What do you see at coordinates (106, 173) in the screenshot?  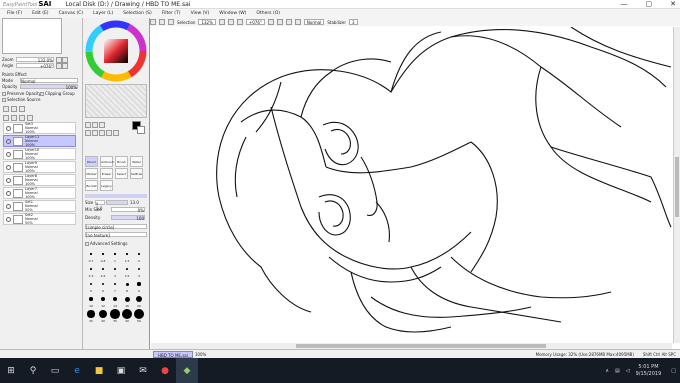 I see `tool-button: Eraser` at bounding box center [106, 173].